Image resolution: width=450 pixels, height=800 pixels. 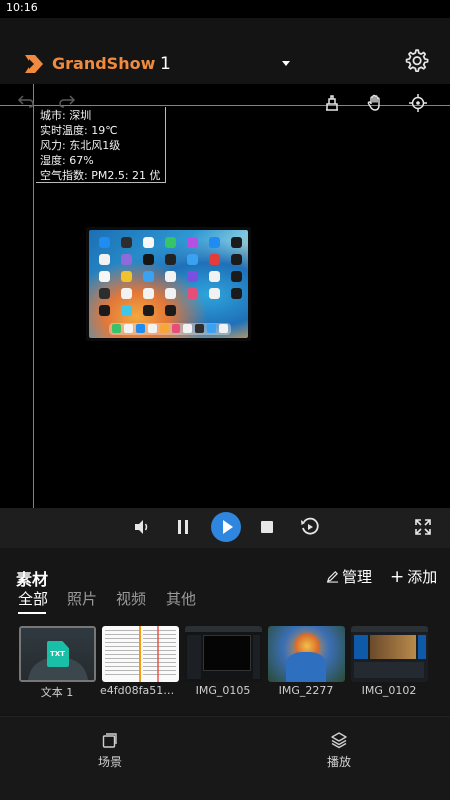 What do you see at coordinates (423, 527) in the screenshot?
I see `fullscreen-icon` at bounding box center [423, 527].